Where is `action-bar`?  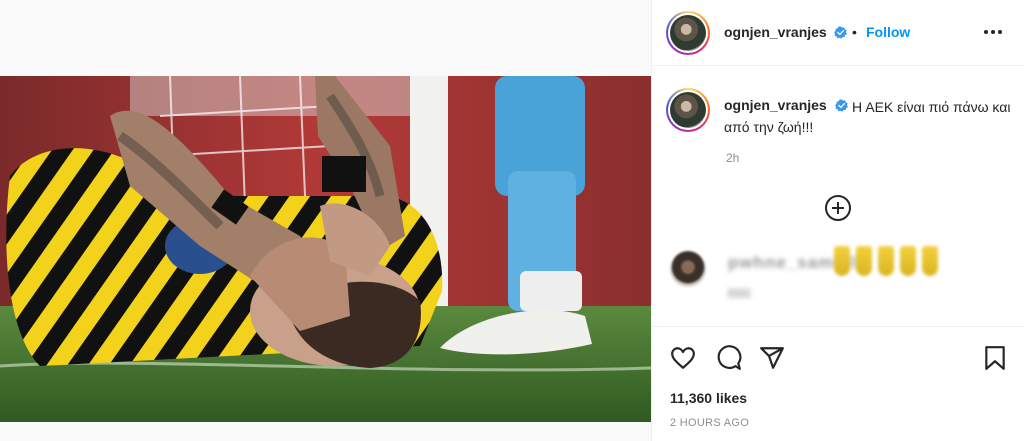 action-bar is located at coordinates (838, 356).